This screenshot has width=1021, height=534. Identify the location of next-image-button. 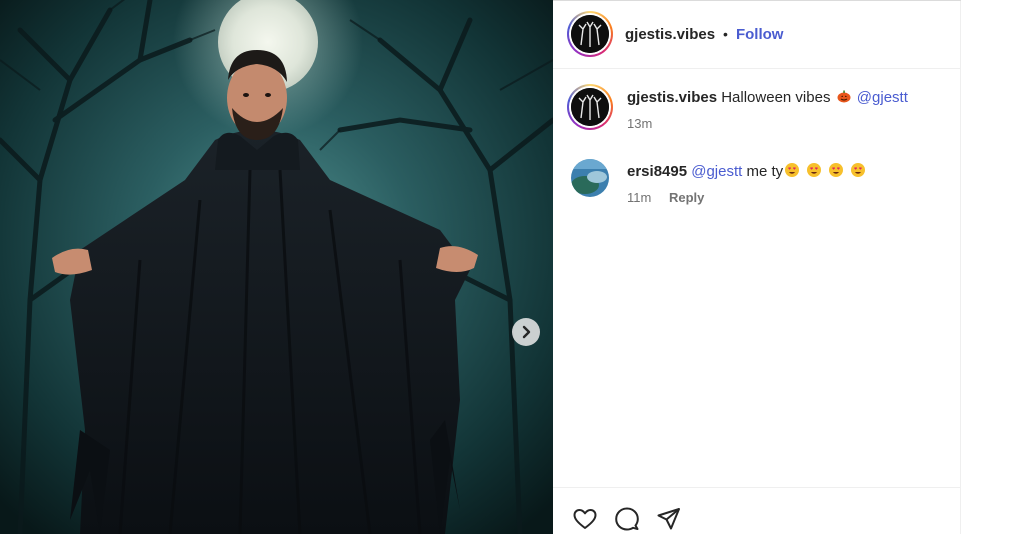
(526, 332).